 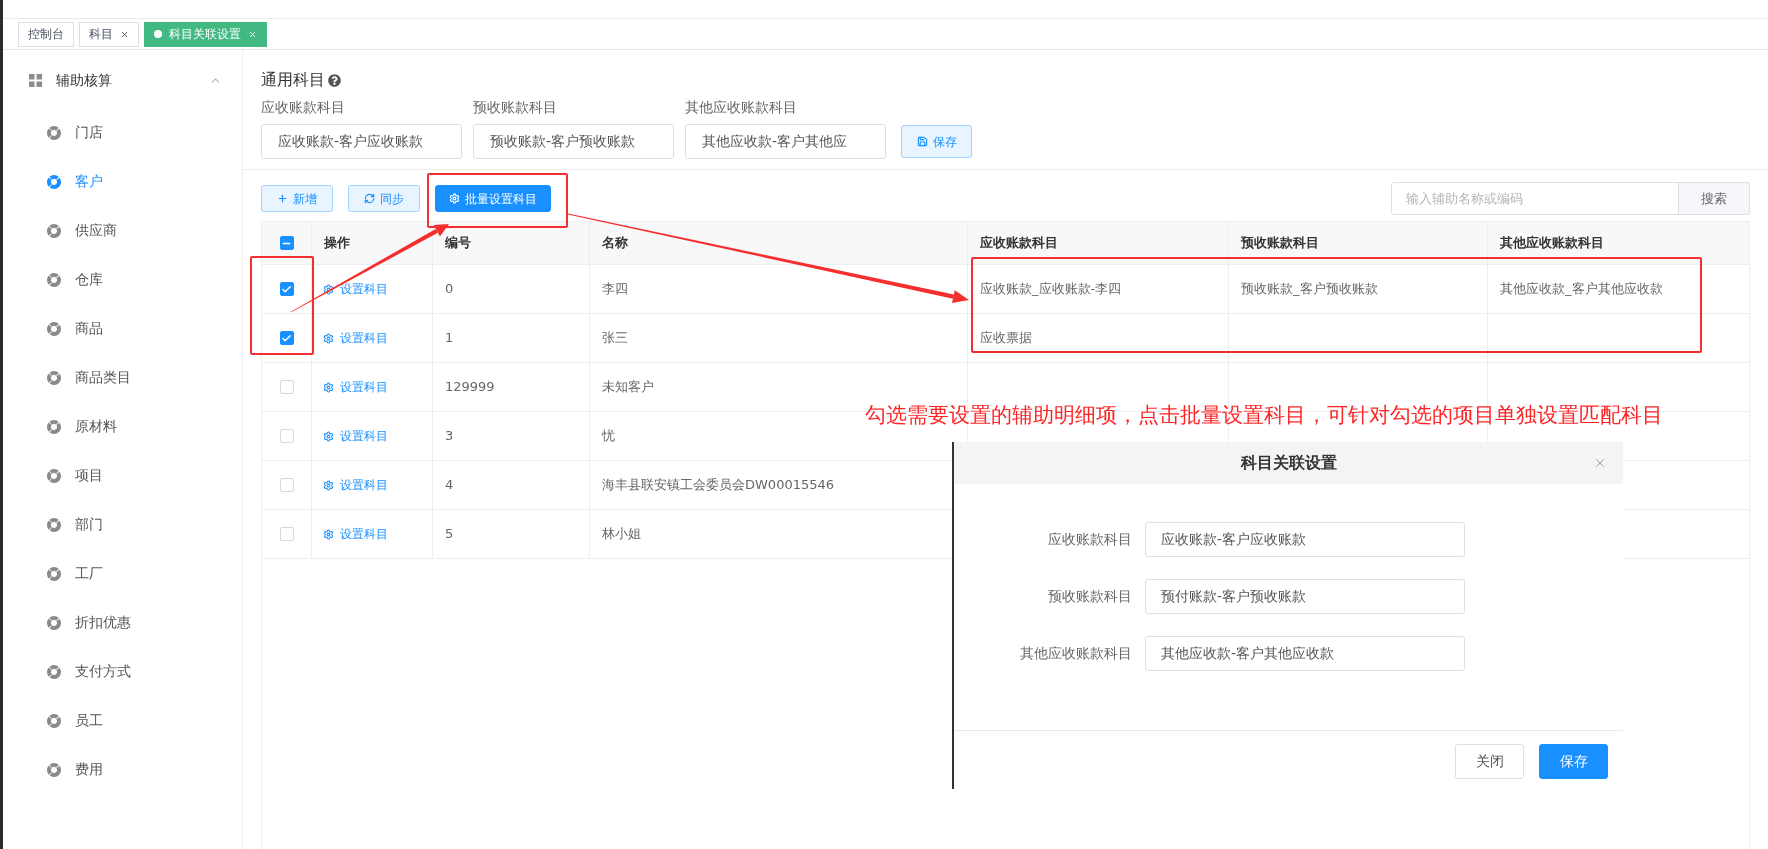 I want to click on plus-icon, so click(x=282, y=198).